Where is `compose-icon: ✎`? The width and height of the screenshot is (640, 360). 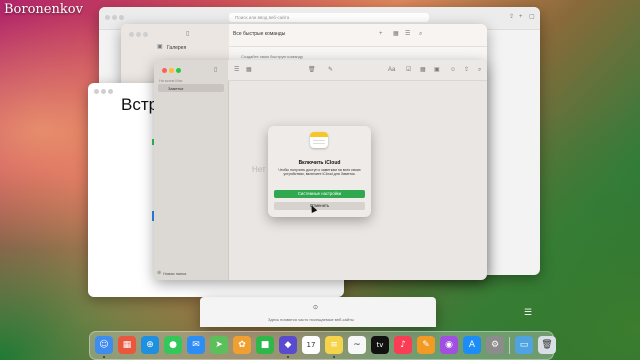 compose-icon: ✎ is located at coordinates (330, 70).